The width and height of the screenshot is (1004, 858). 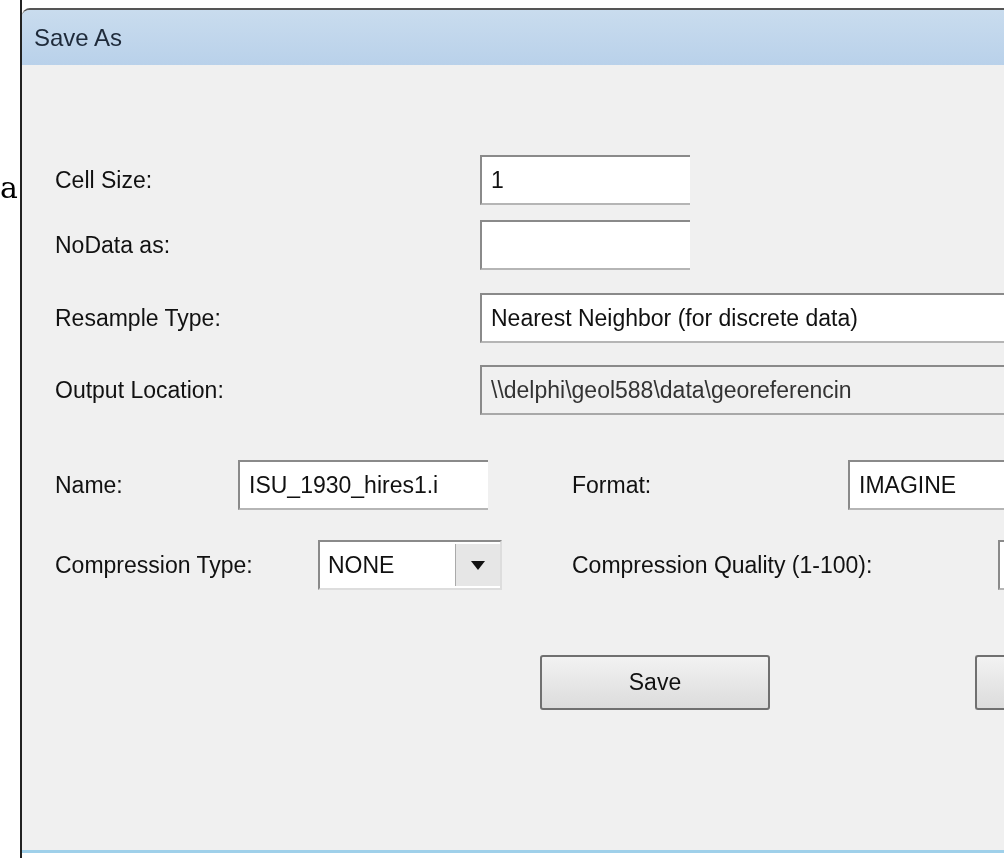 I want to click on field-label: NoData as:, so click(x=113, y=245).